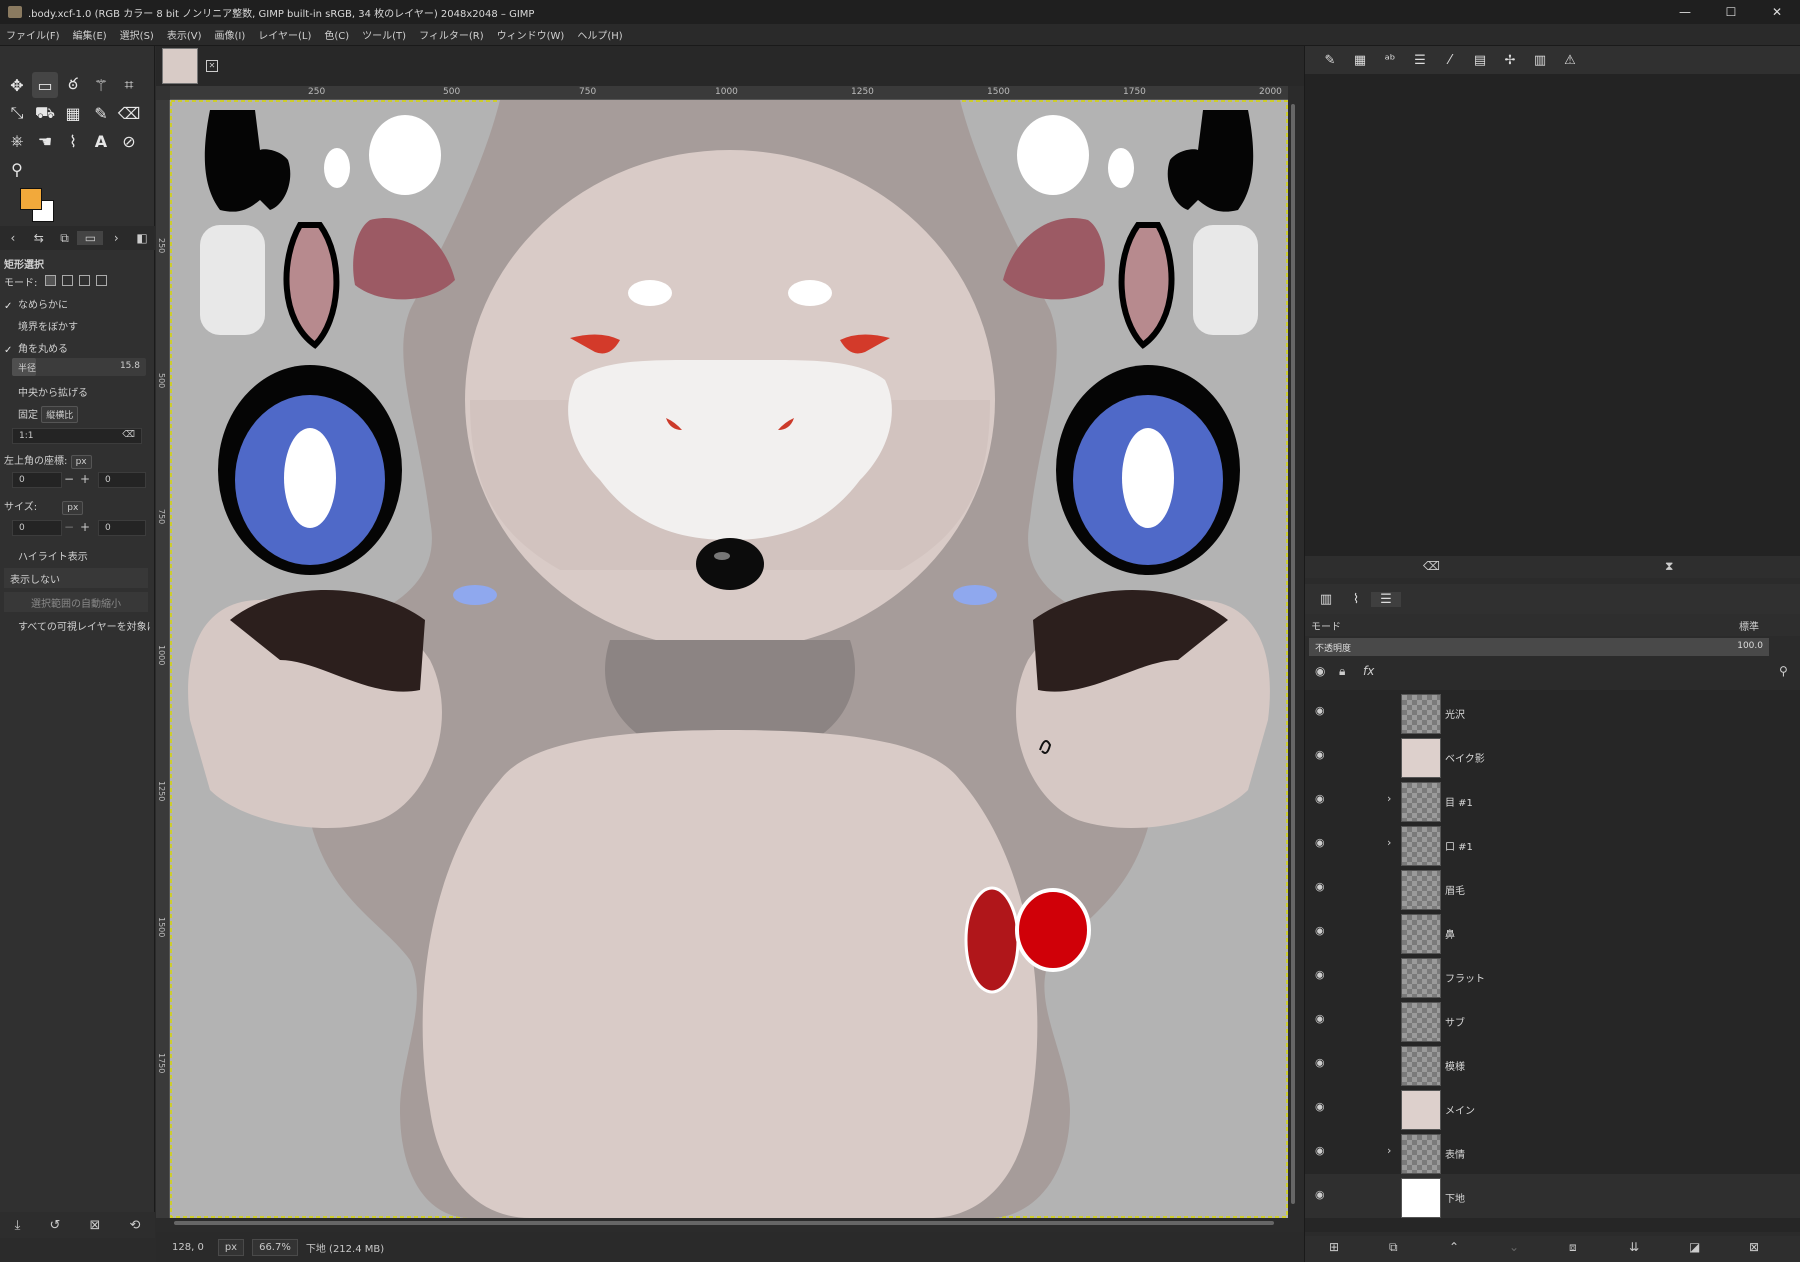 Image resolution: width=1800 pixels, height=1262 pixels. Describe the element at coordinates (37, 480) in the screenshot. I see `position-x-field: 0` at that location.